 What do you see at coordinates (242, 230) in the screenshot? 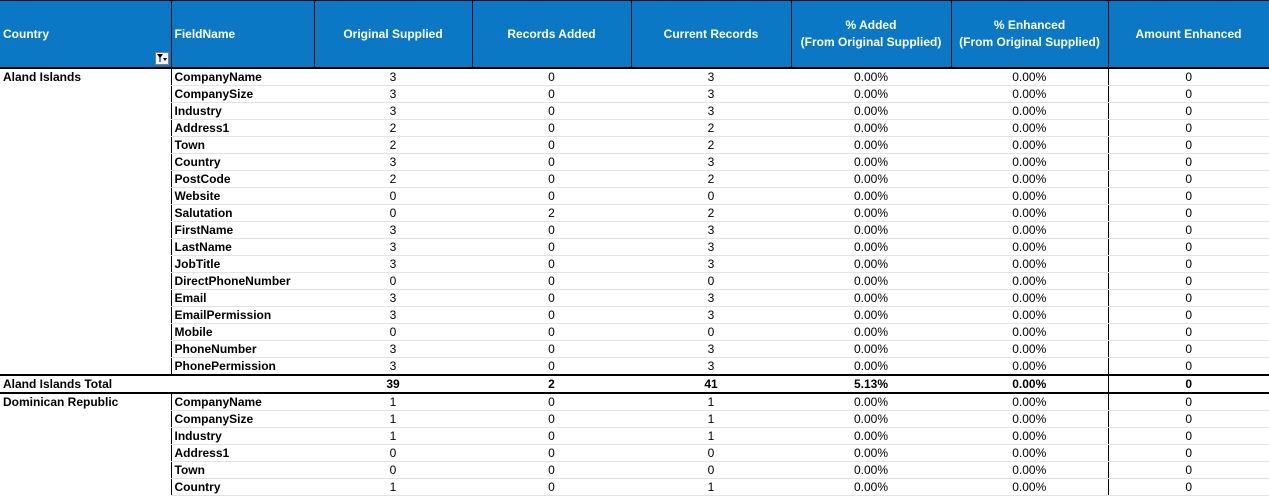
I see `fieldname-cell: FirstName` at bounding box center [242, 230].